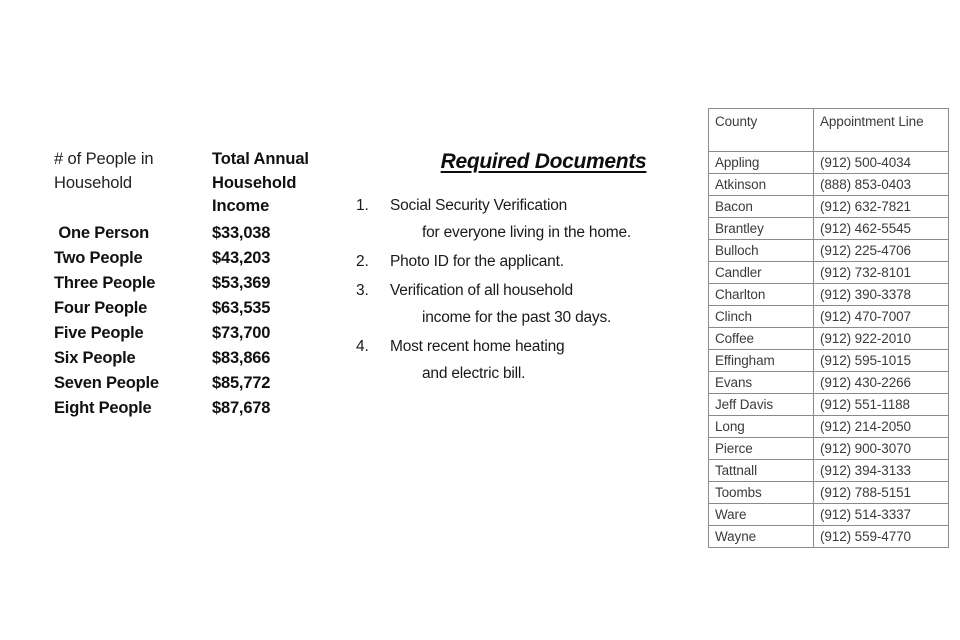 Image resolution: width=960 pixels, height=640 pixels. What do you see at coordinates (260, 182) in the screenshot?
I see `income-header-income: Total Annual Household Income` at bounding box center [260, 182].